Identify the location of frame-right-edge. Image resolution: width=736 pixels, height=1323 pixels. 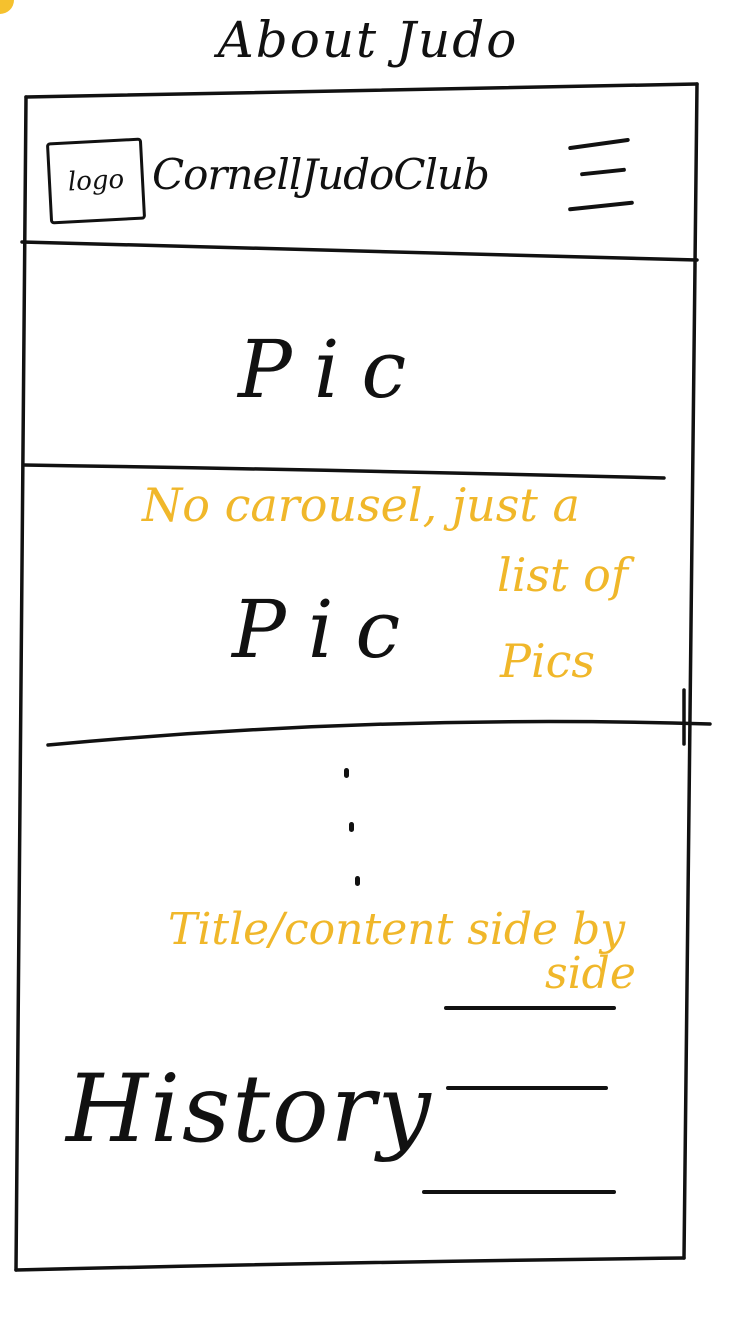
(690, 671).